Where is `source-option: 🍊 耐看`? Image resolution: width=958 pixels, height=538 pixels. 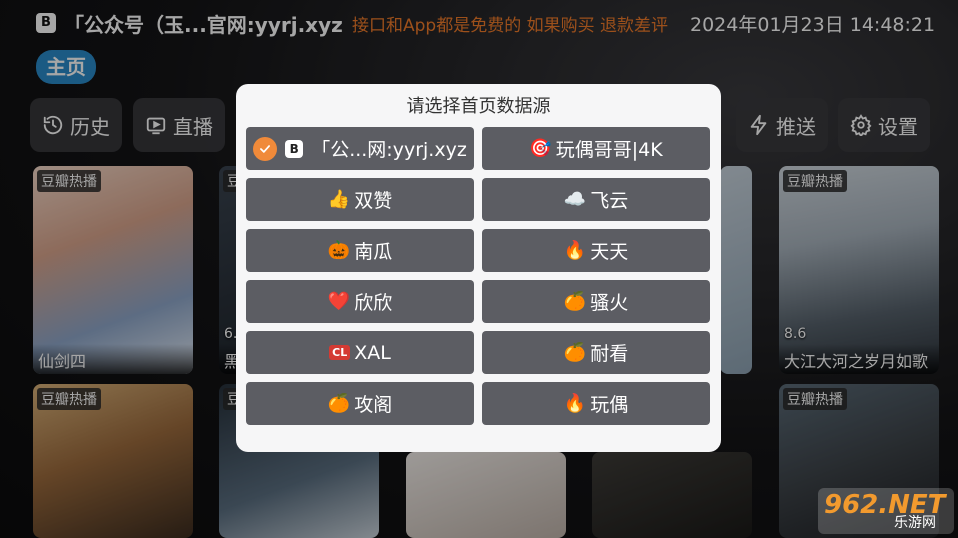 source-option: 🍊 耐看 is located at coordinates (596, 352).